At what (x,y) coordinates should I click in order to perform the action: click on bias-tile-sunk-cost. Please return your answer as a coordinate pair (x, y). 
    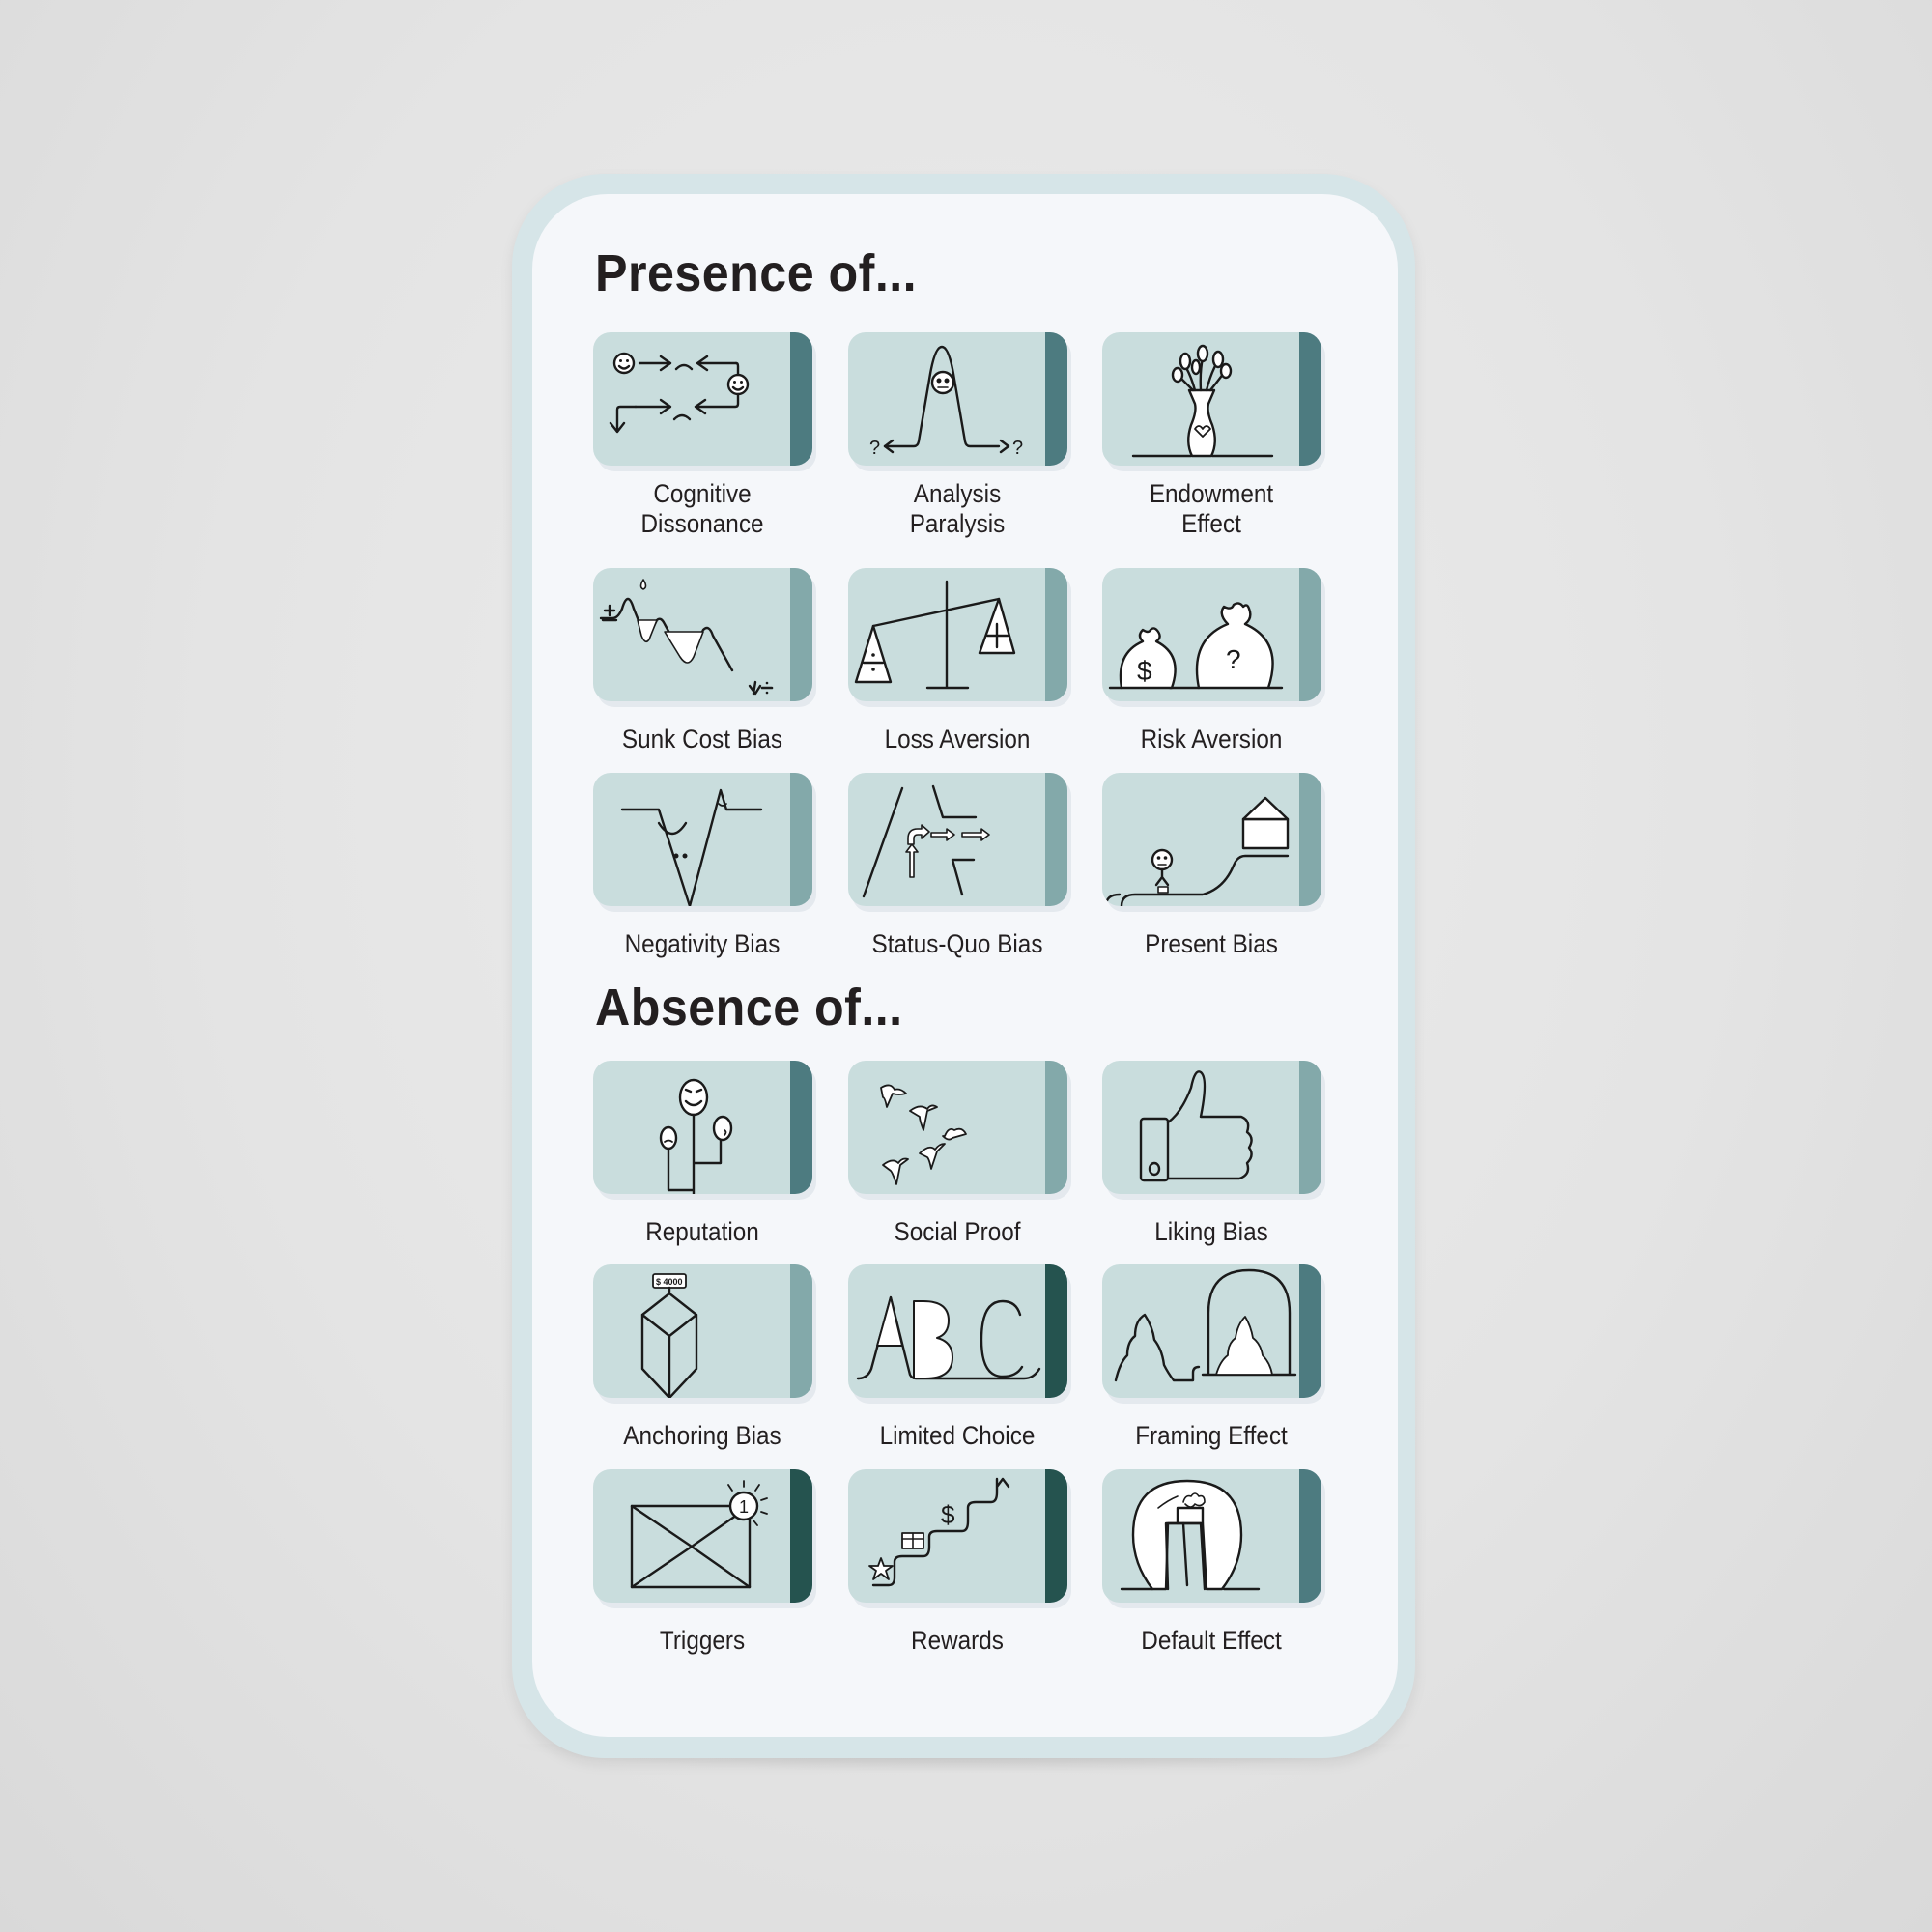
    Looking at the image, I should click on (704, 637).